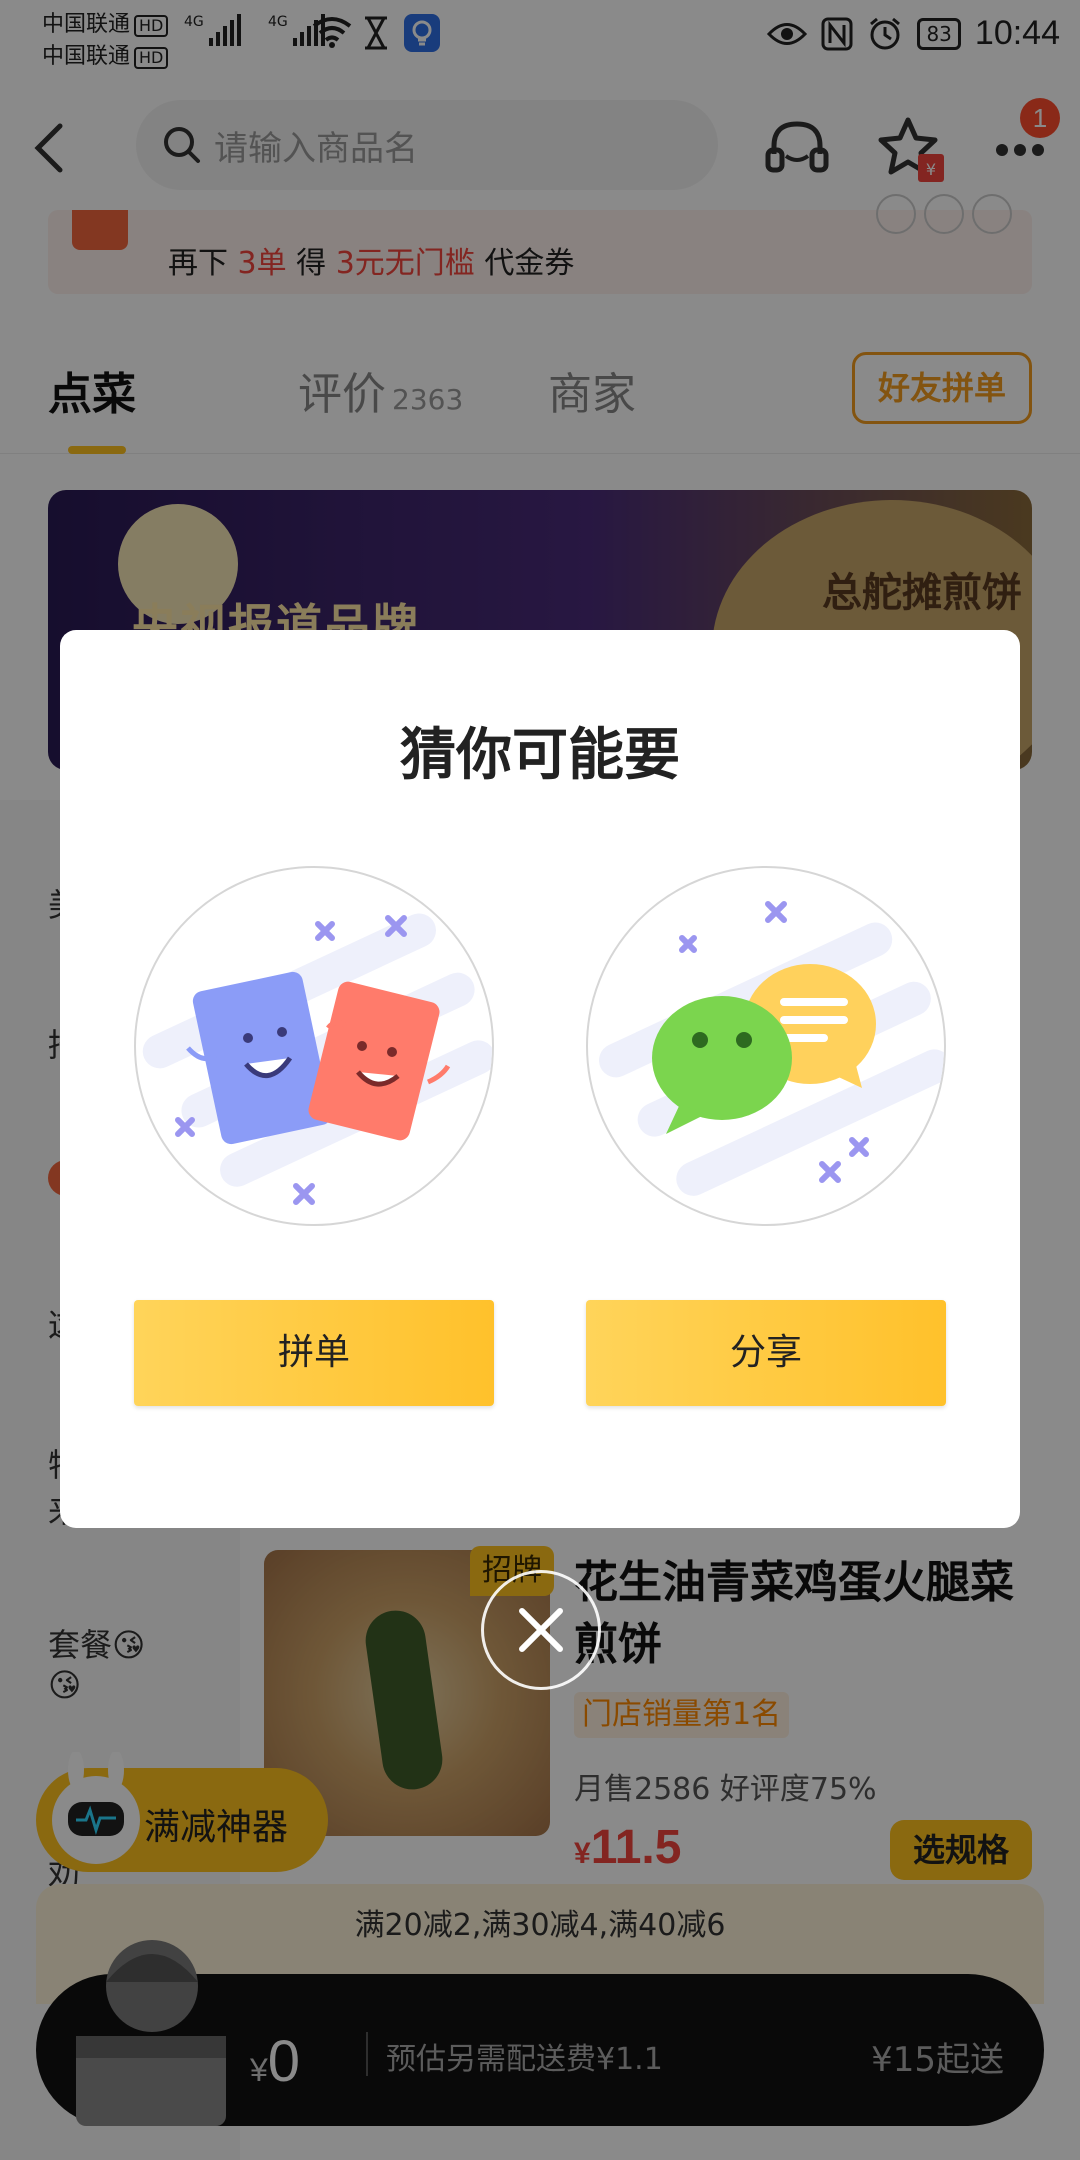 The image size is (1080, 2160). I want to click on dialog-title: 猜你可能要, so click(540, 755).